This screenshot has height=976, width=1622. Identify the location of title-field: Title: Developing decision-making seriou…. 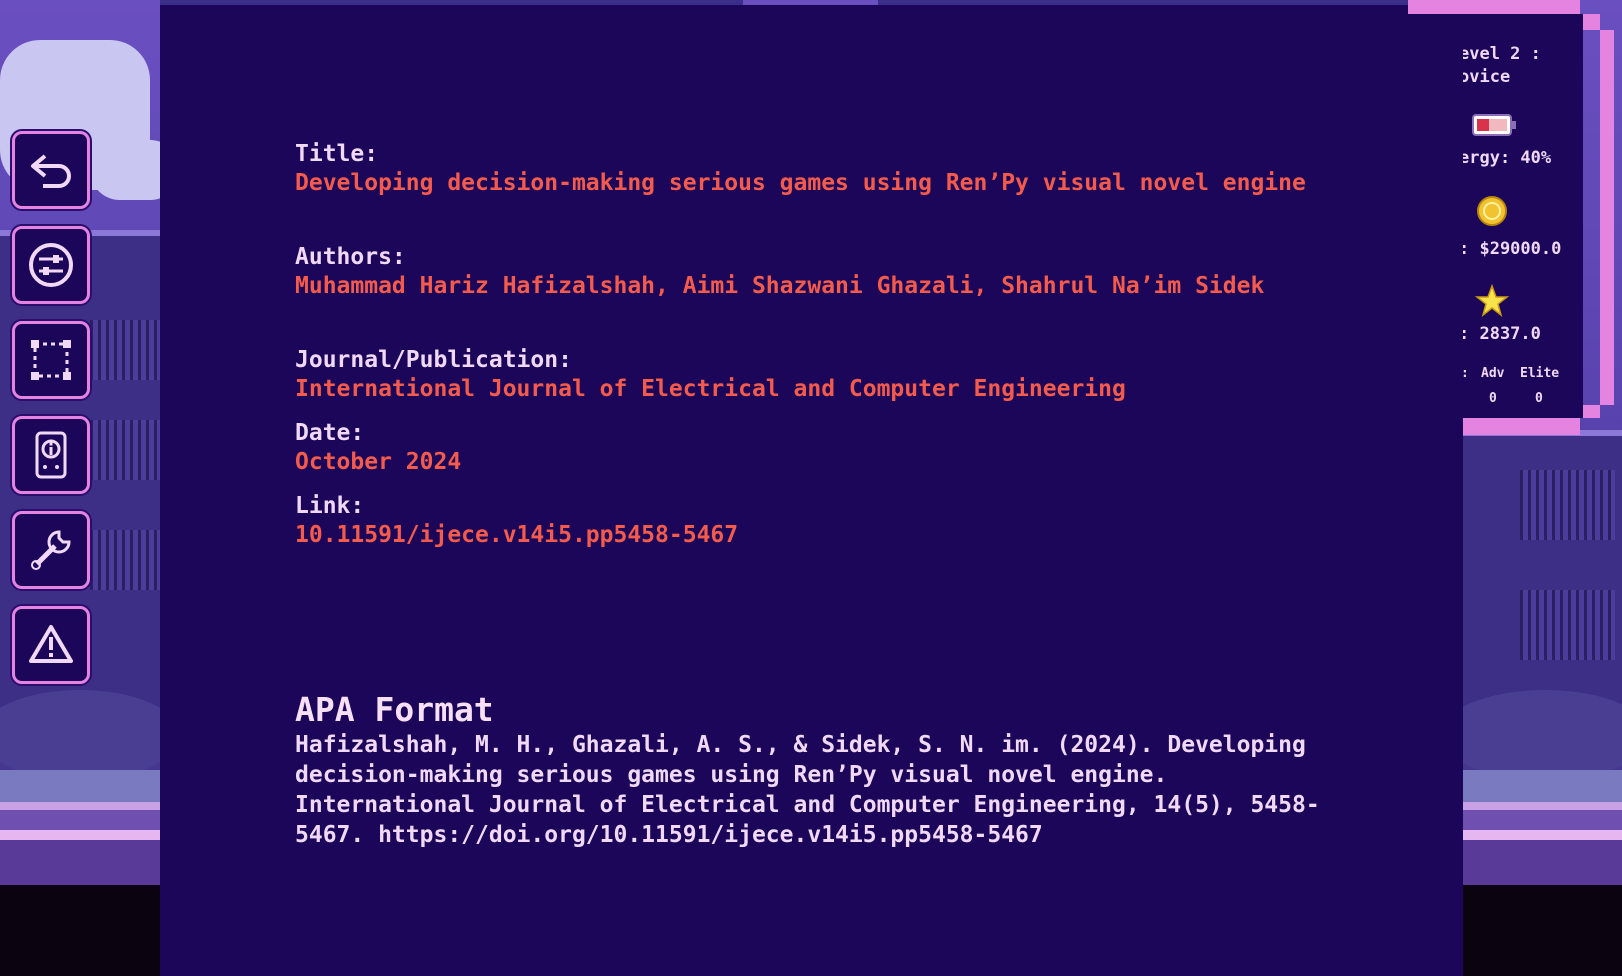
(820, 169).